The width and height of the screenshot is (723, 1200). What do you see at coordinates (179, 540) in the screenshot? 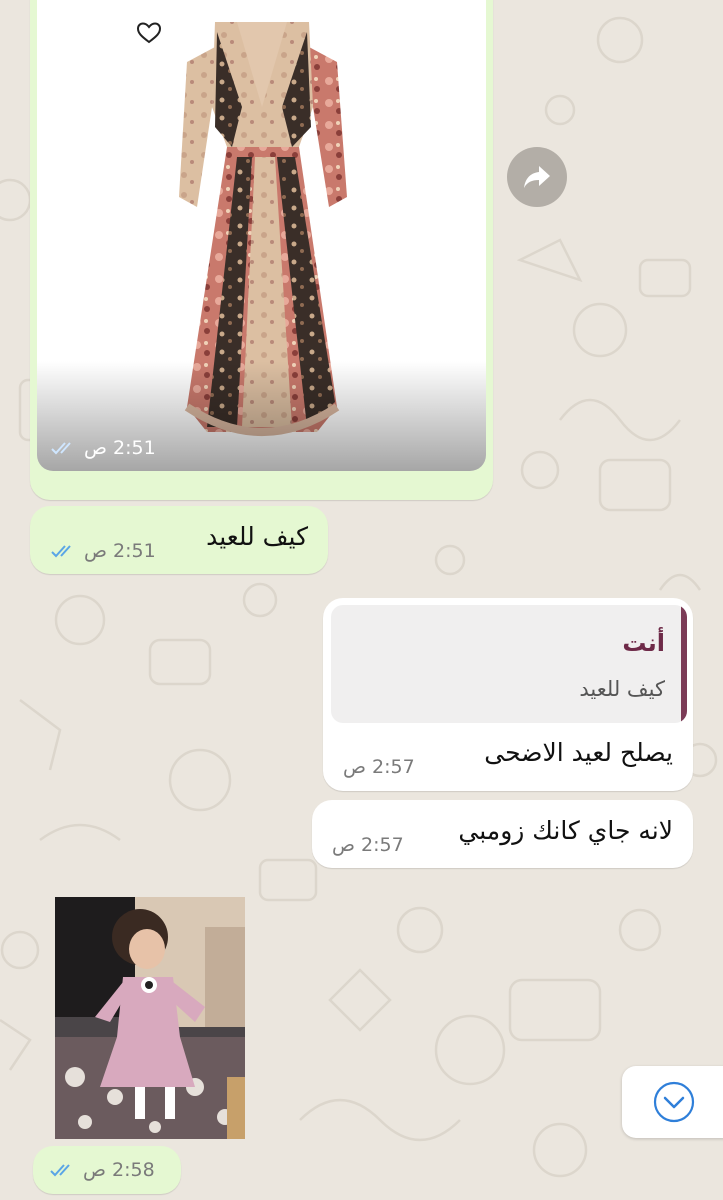
I see `outgoing-text-message: كيف للعيد ص 2:51` at bounding box center [179, 540].